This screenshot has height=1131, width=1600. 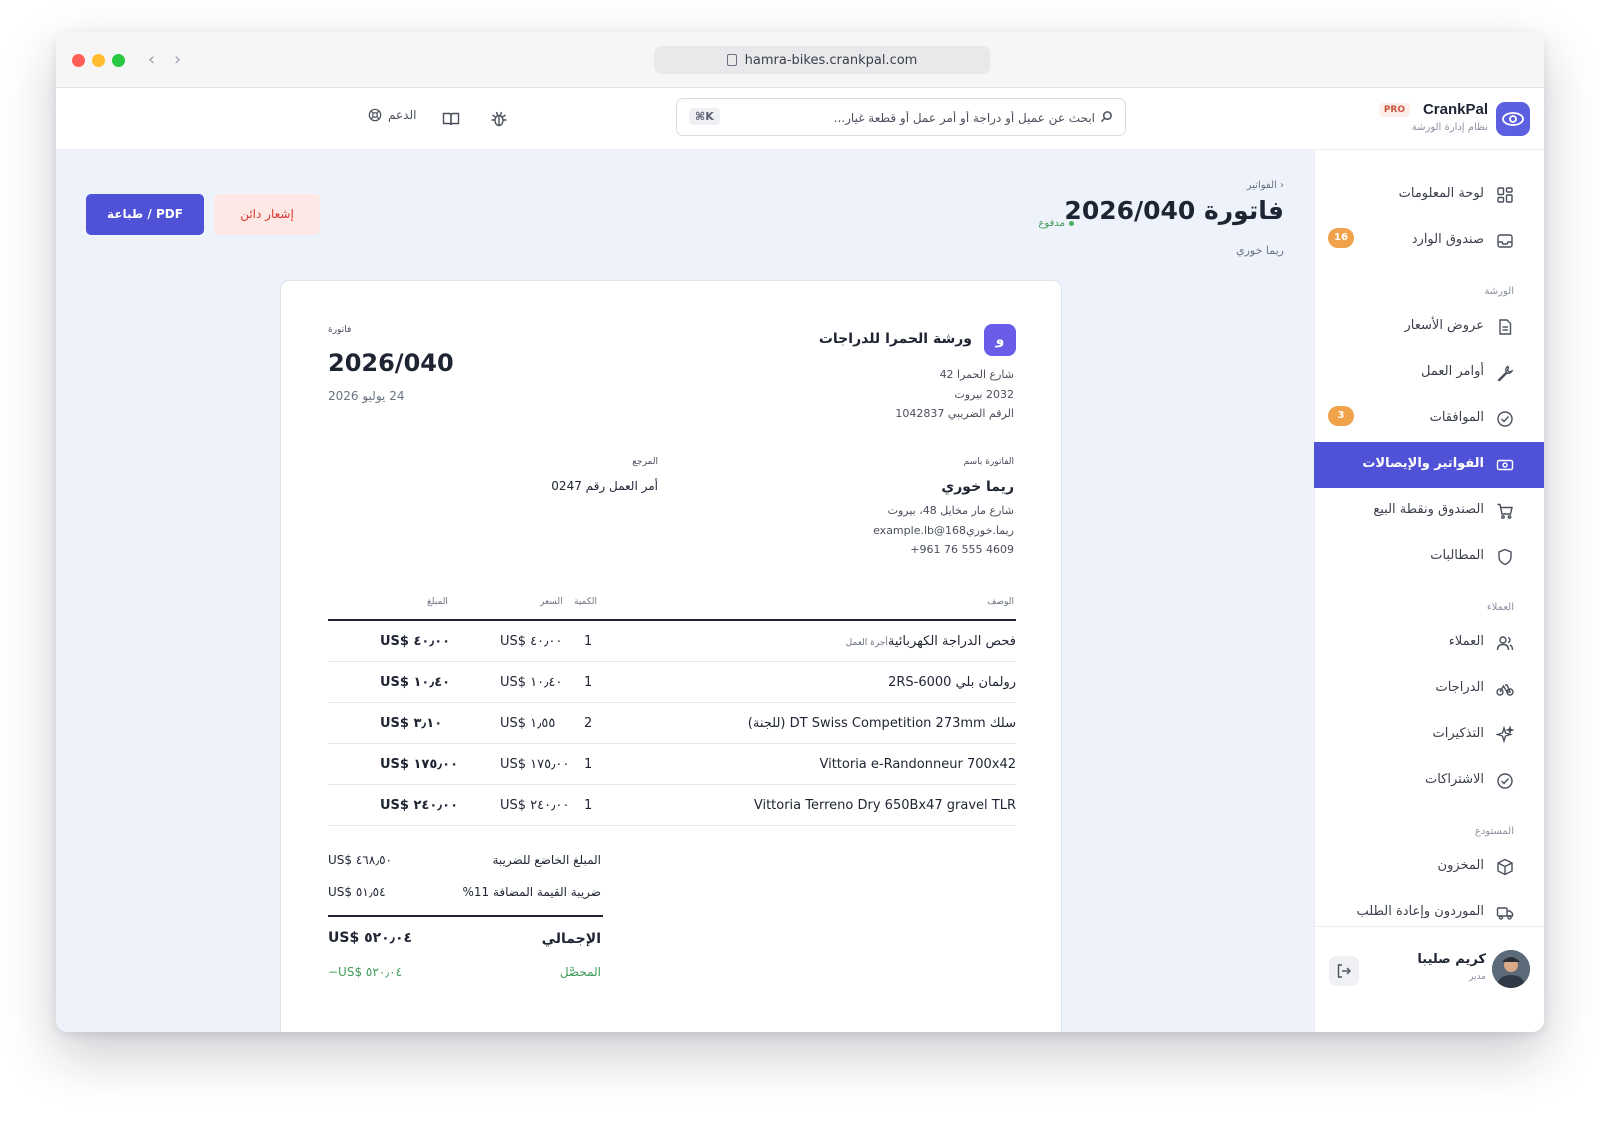 I want to click on total-rule, so click(x=465, y=916).